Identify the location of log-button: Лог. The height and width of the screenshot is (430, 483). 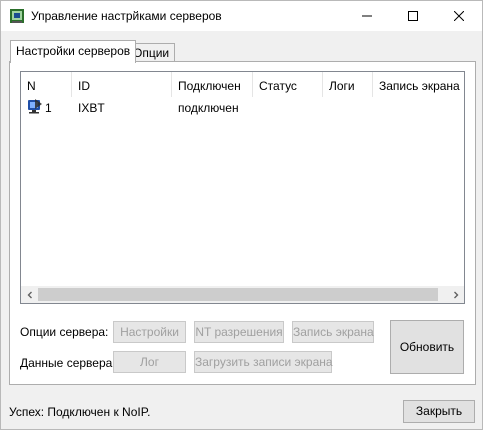
(149, 362).